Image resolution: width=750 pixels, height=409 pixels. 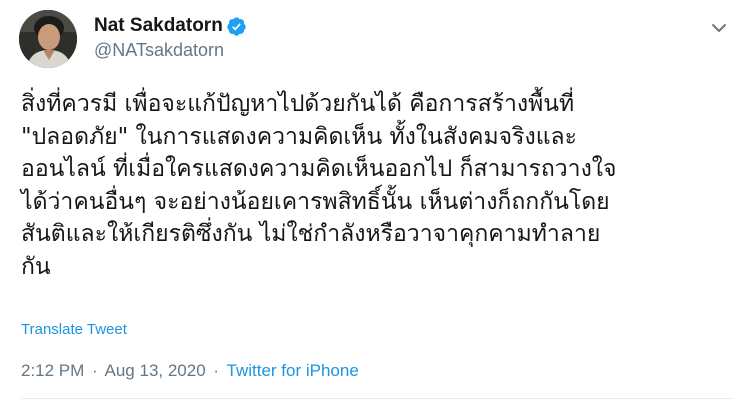 What do you see at coordinates (74, 329) in the screenshot?
I see `translate-tweet-link: Translate Tweet` at bounding box center [74, 329].